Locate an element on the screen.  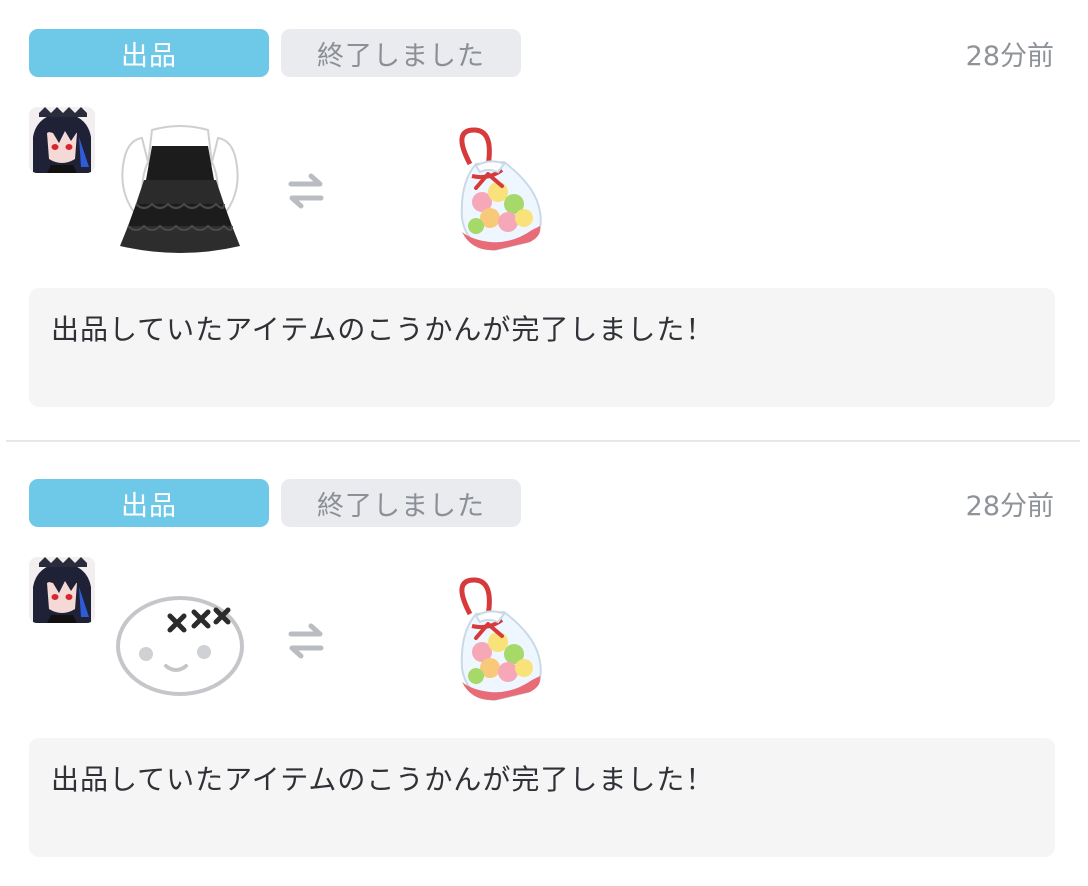
black-frill-dress-icon is located at coordinates (180, 195).